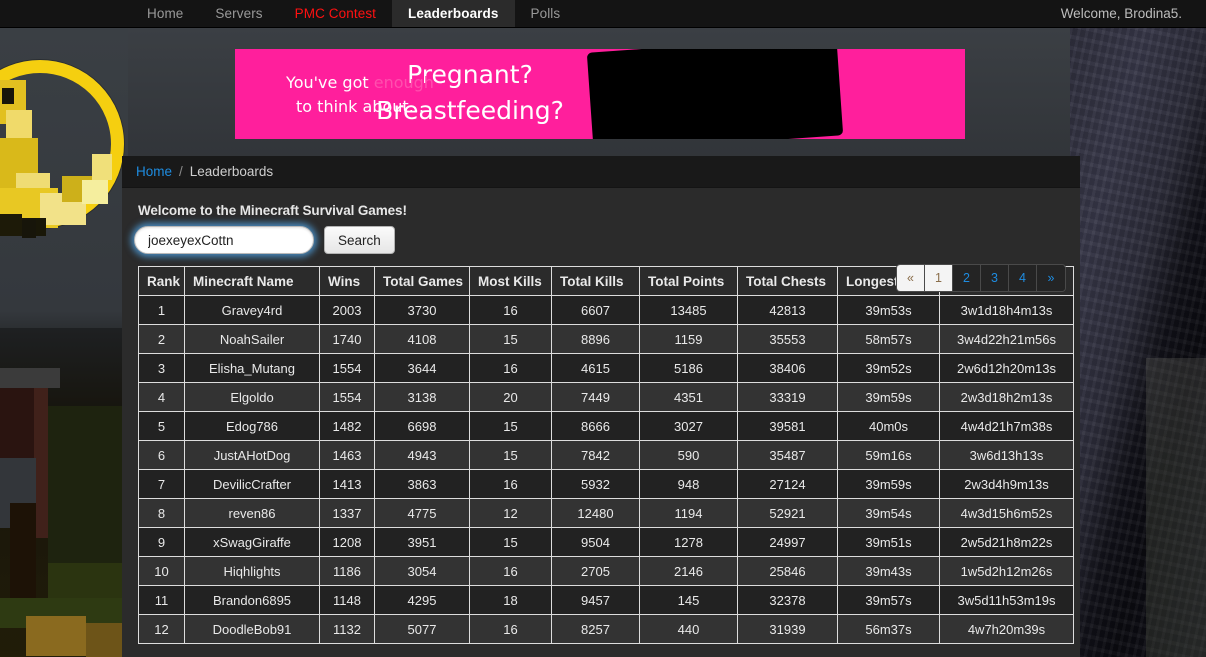 The width and height of the screenshot is (1206, 657). What do you see at coordinates (422, 629) in the screenshot?
I see `cell-total-games: 5077` at bounding box center [422, 629].